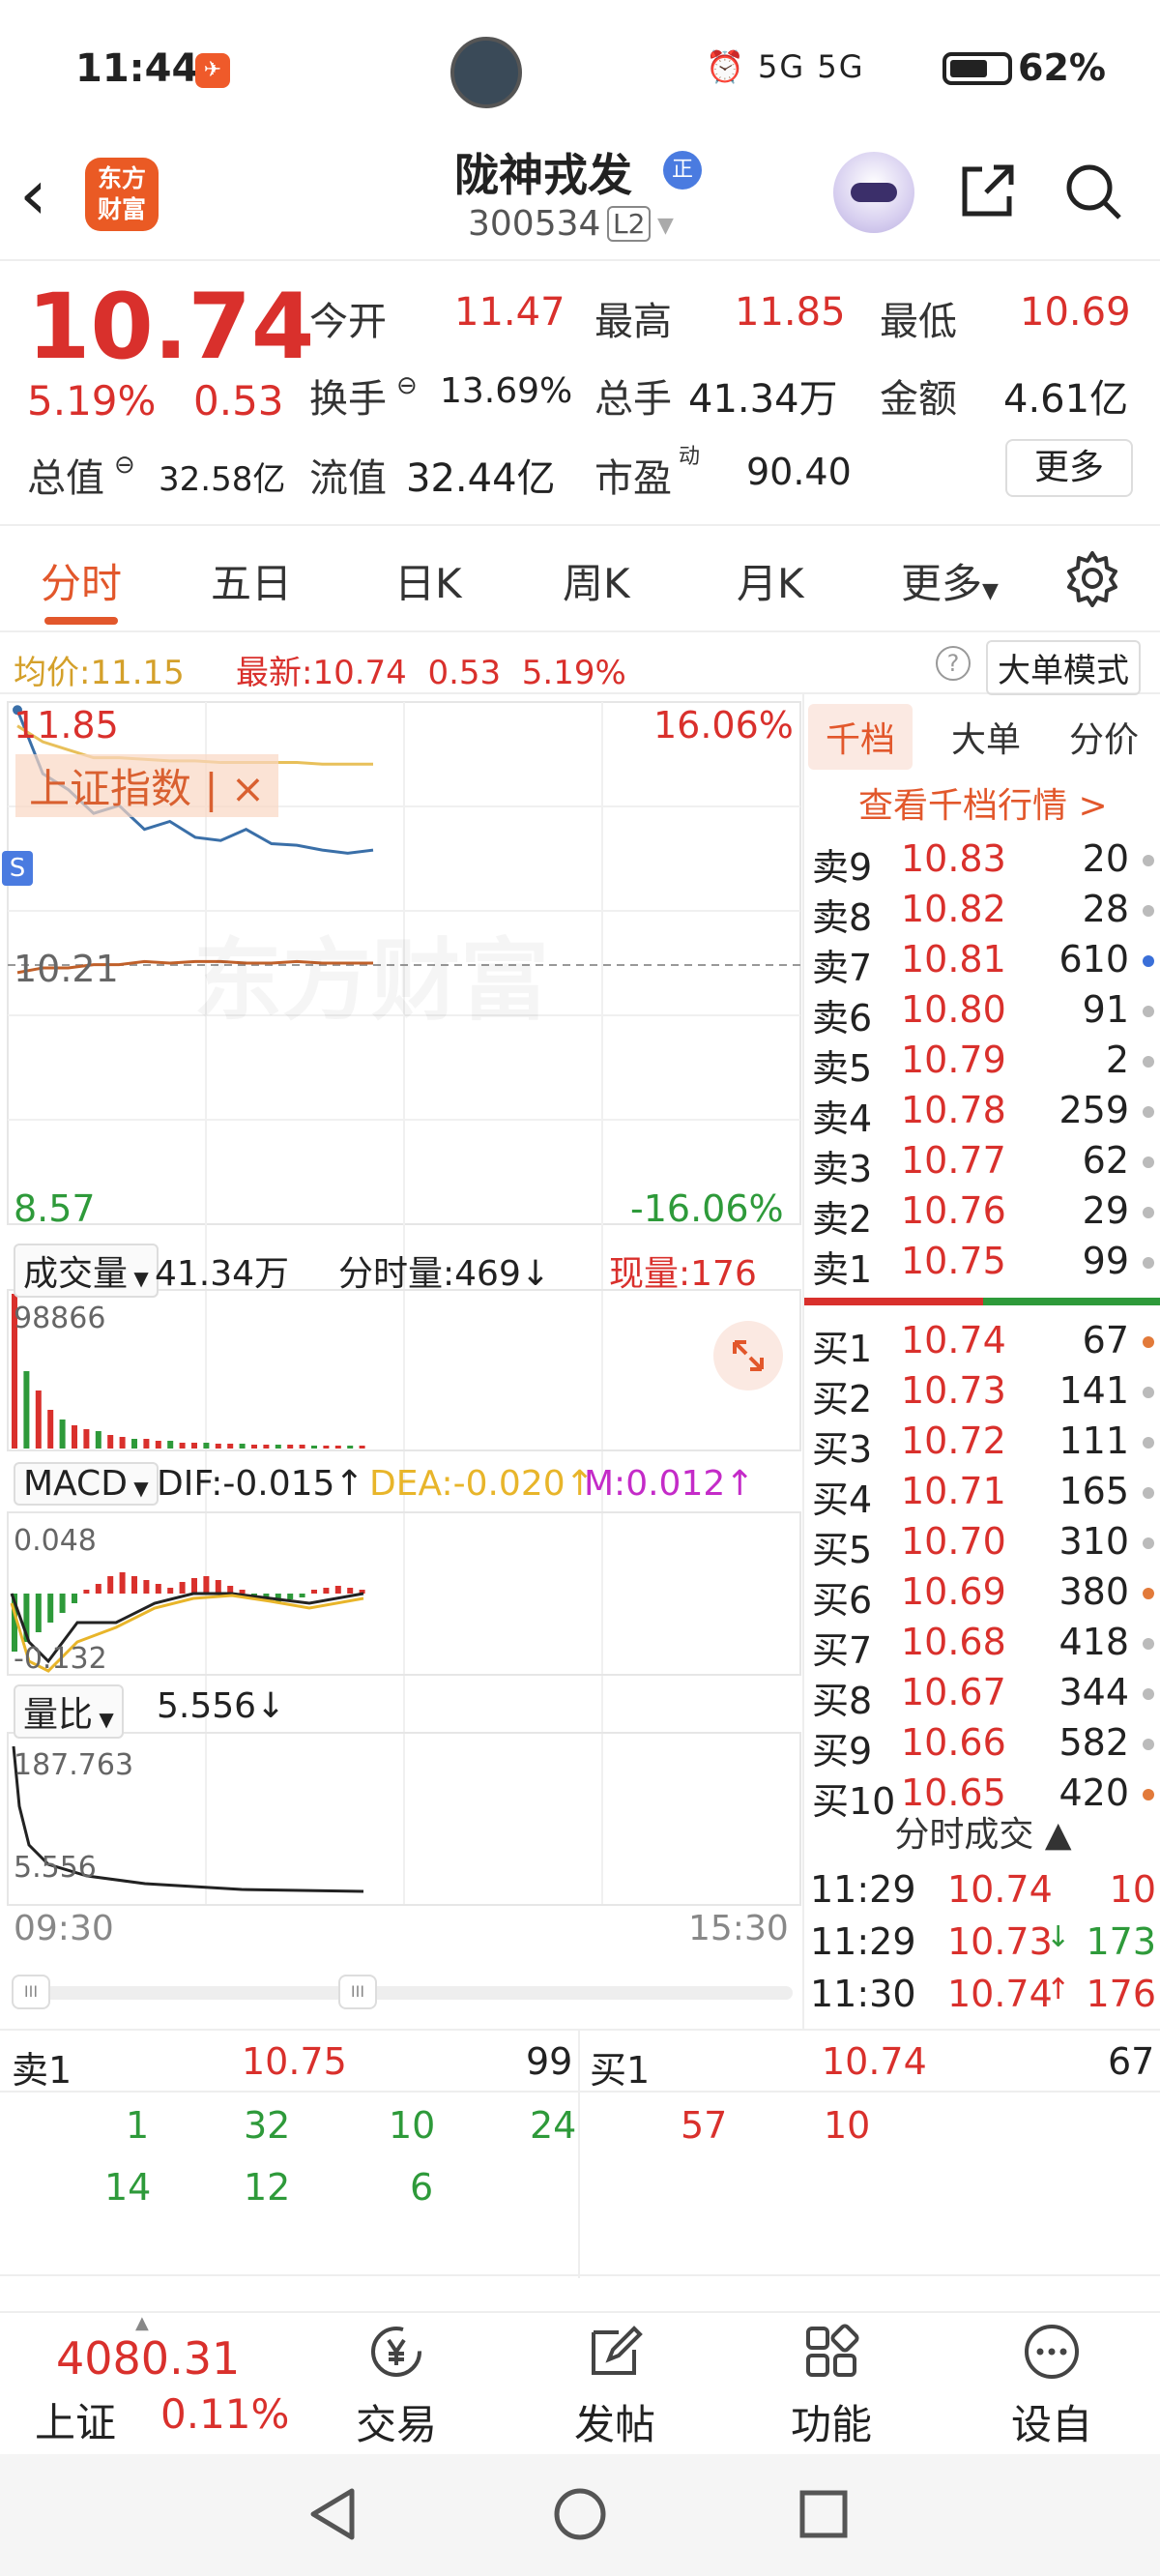 This screenshot has width=1160, height=2576. What do you see at coordinates (982, 1215) in the screenshot?
I see `ask-row: 卖2 10.76 29` at bounding box center [982, 1215].